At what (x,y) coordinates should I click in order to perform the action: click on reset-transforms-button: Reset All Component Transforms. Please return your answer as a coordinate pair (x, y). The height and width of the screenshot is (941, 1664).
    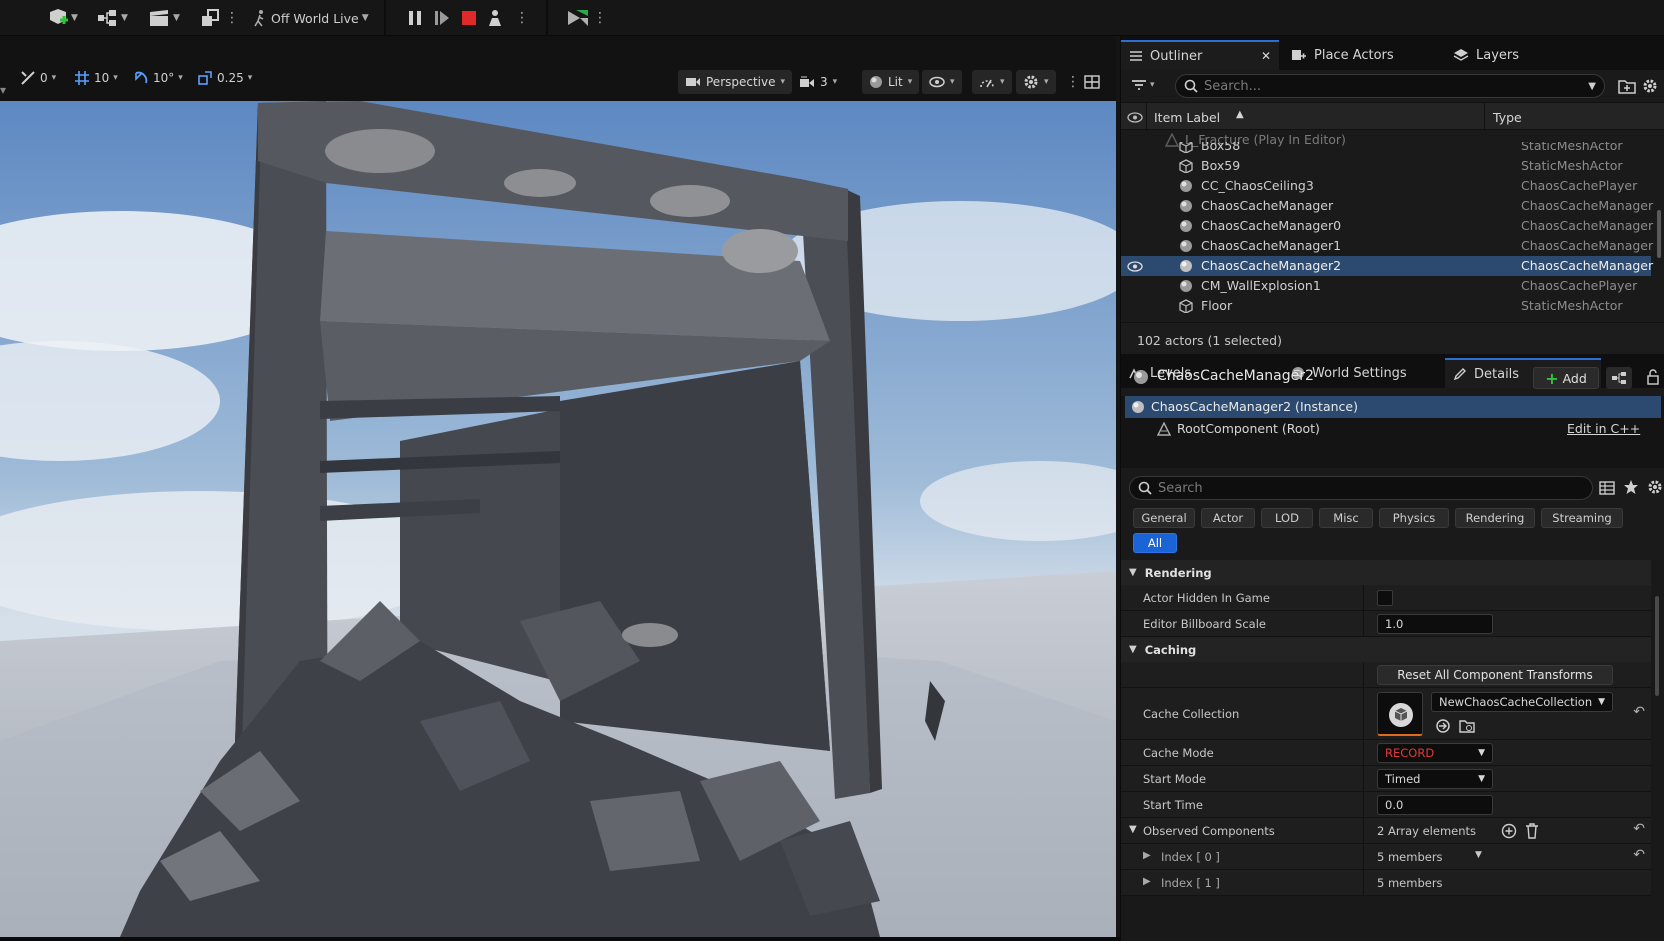
    Looking at the image, I should click on (1495, 675).